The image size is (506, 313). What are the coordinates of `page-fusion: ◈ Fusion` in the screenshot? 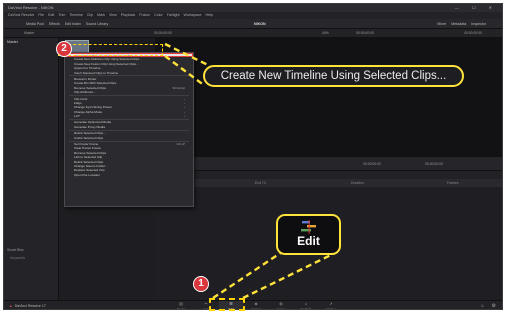 It's located at (256, 305).